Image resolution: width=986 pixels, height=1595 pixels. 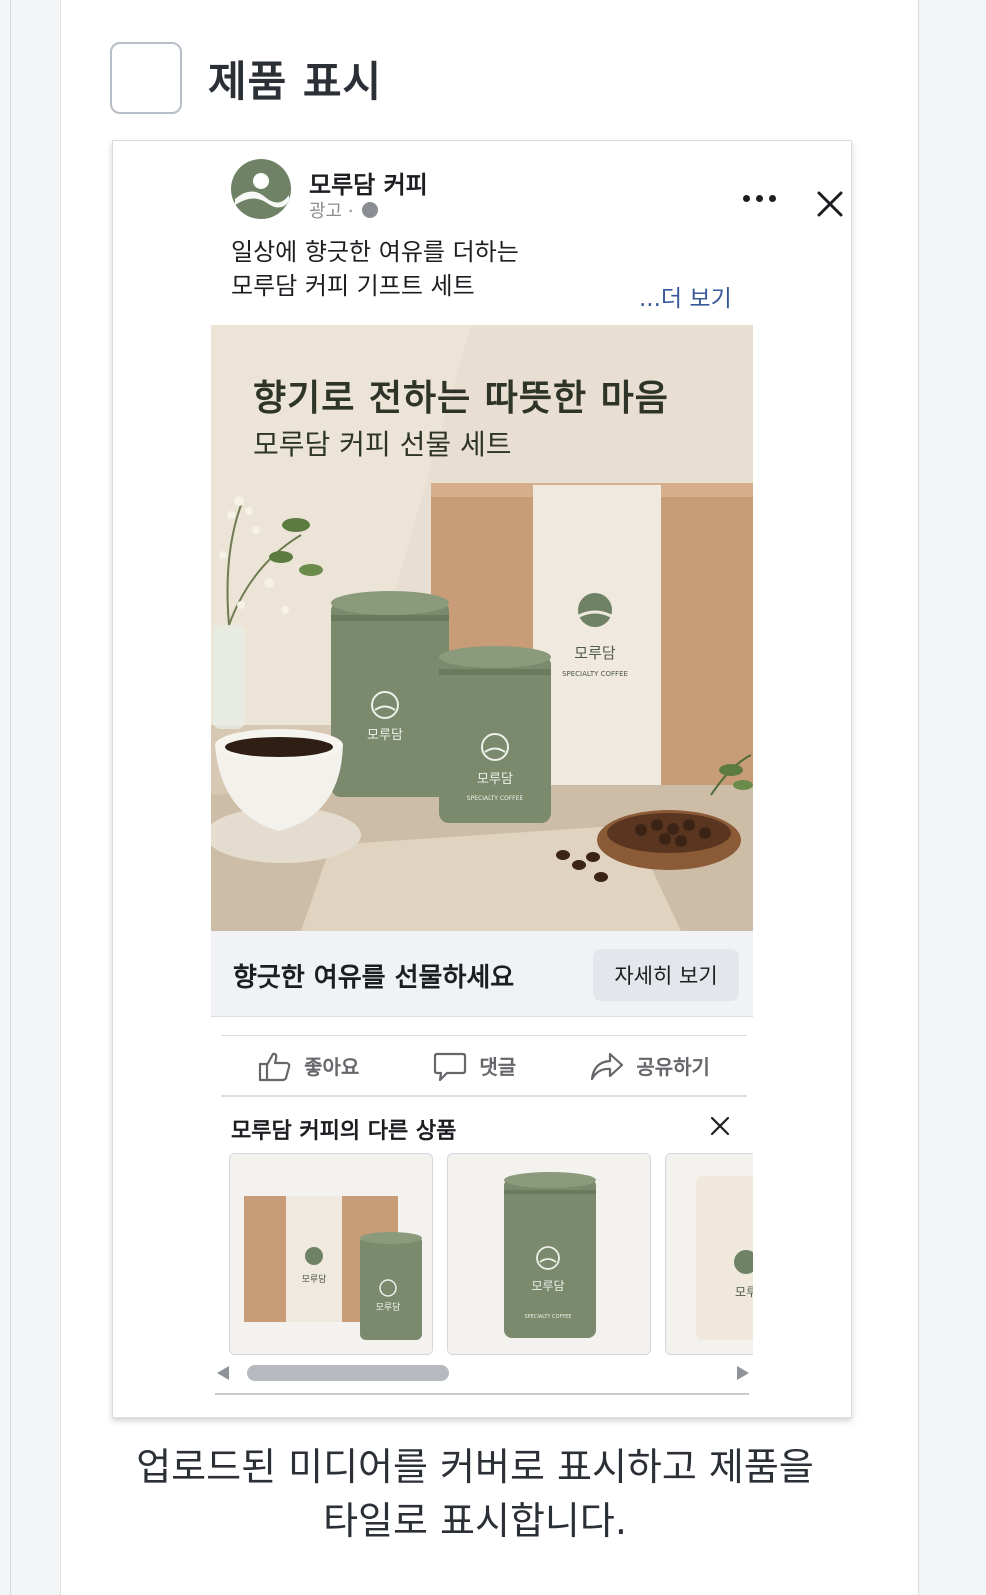 I want to click on like-label: 좋아요, so click(x=332, y=1067).